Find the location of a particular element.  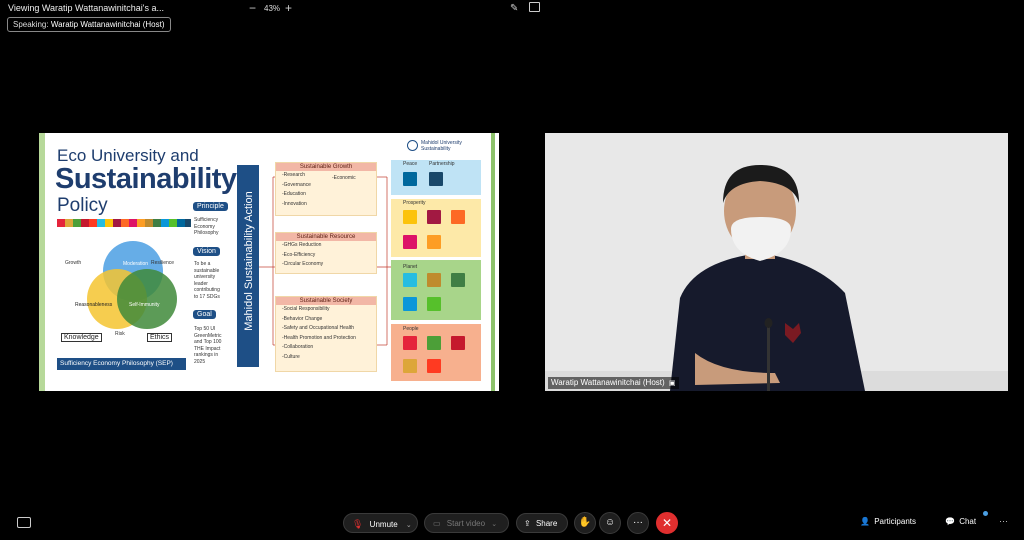

sdg-5-icon is located at coordinates (434, 366).